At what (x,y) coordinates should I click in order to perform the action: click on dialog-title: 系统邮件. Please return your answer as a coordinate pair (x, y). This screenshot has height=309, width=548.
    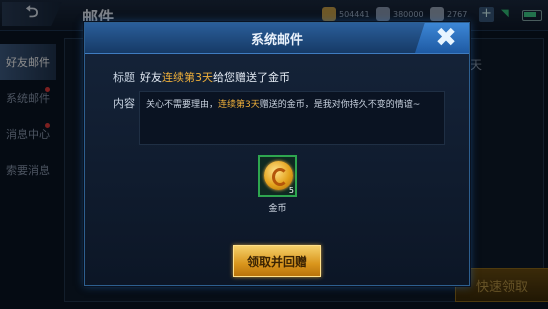
    Looking at the image, I should click on (276, 40).